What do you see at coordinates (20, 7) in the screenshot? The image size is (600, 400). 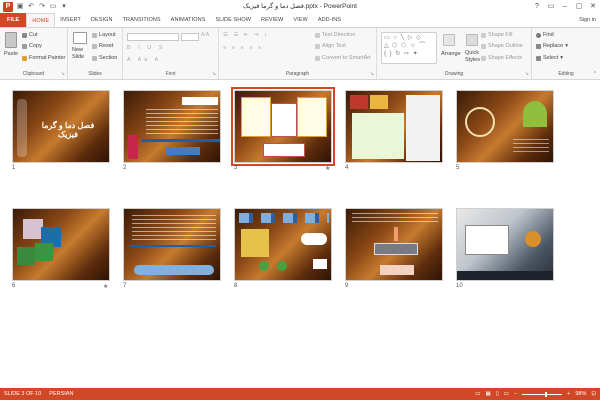 I see `save-icon: ▣` at bounding box center [20, 7].